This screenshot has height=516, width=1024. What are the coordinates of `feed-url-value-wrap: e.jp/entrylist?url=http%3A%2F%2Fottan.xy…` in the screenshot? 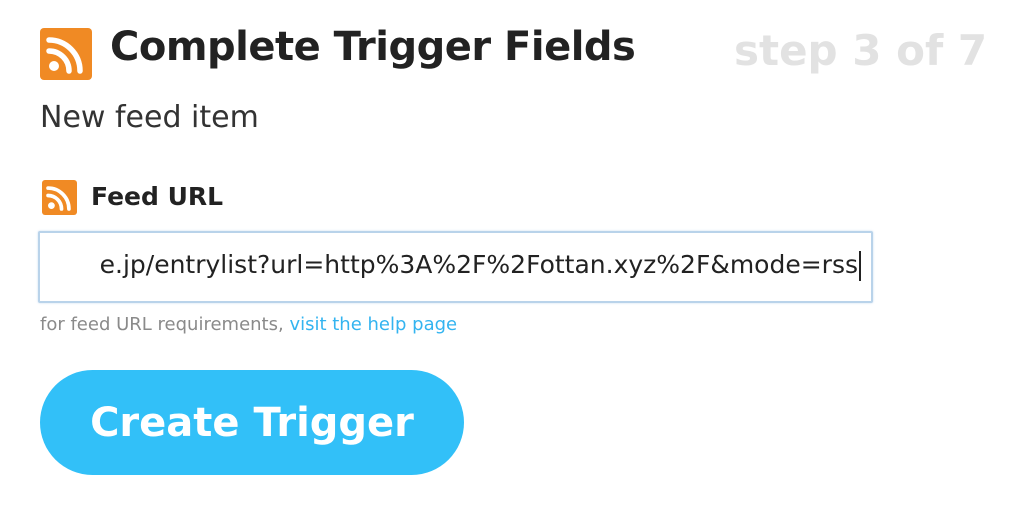 It's located at (480, 265).